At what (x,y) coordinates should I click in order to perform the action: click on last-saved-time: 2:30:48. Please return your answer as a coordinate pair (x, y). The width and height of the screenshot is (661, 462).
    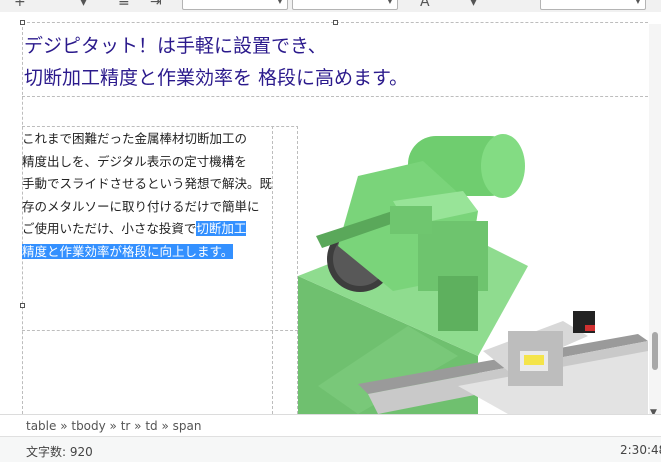
    Looking at the image, I should click on (640, 450).